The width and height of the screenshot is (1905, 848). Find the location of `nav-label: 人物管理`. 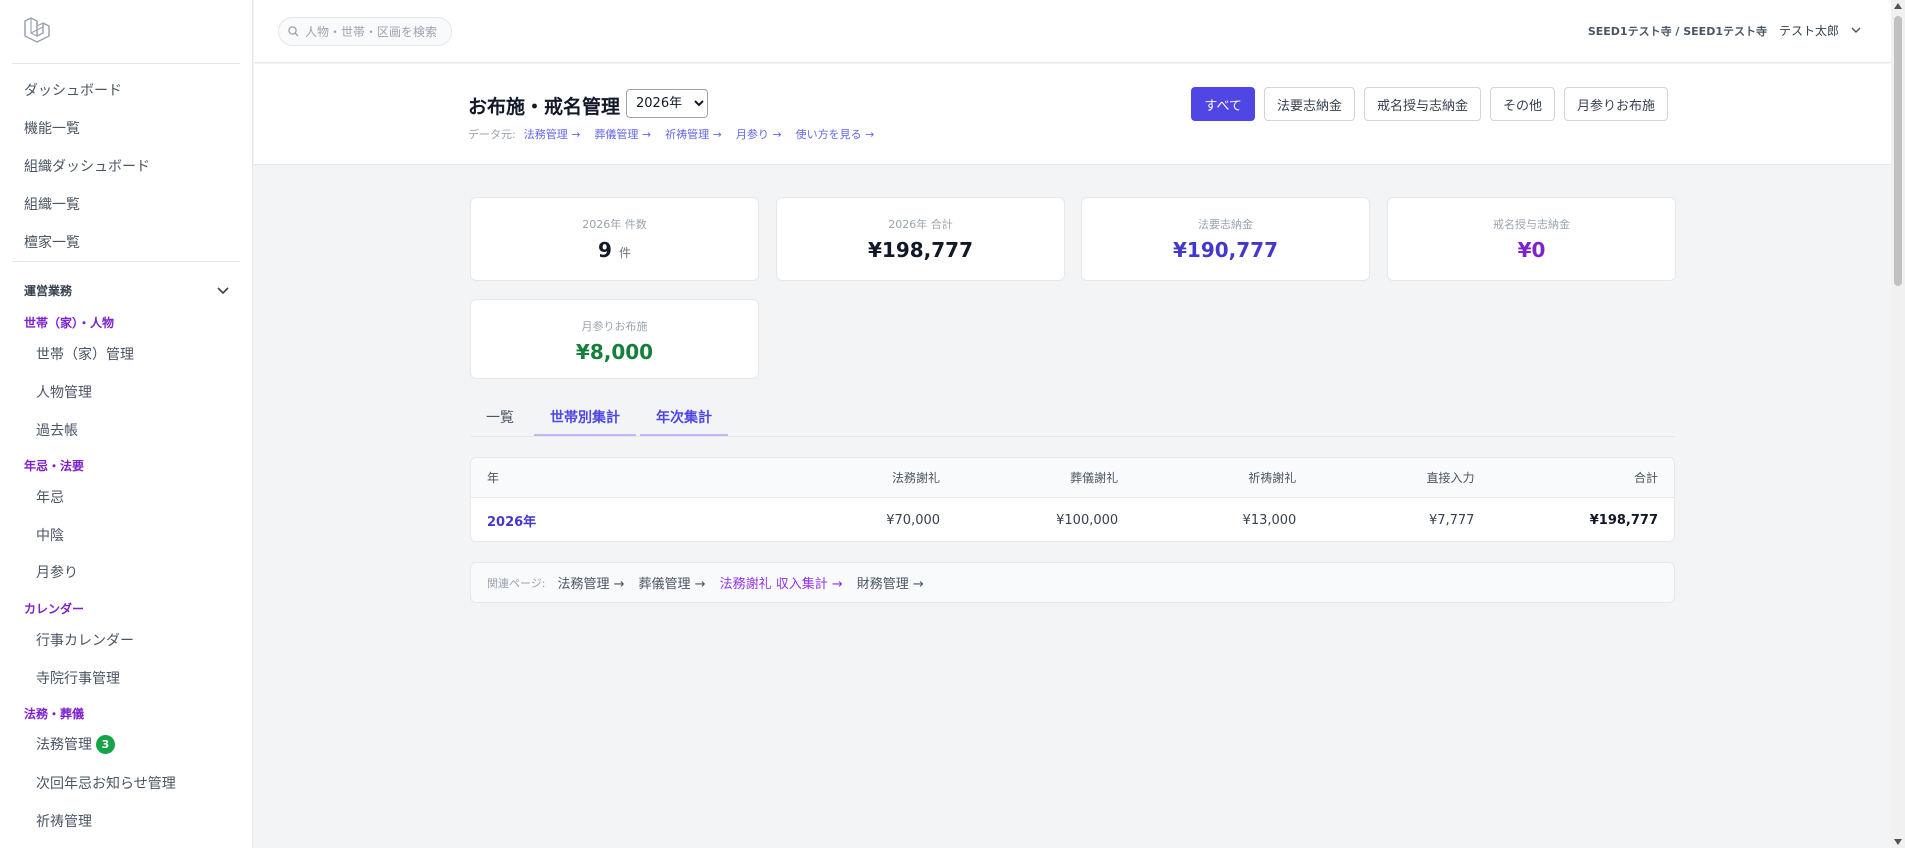

nav-label: 人物管理 is located at coordinates (64, 393).